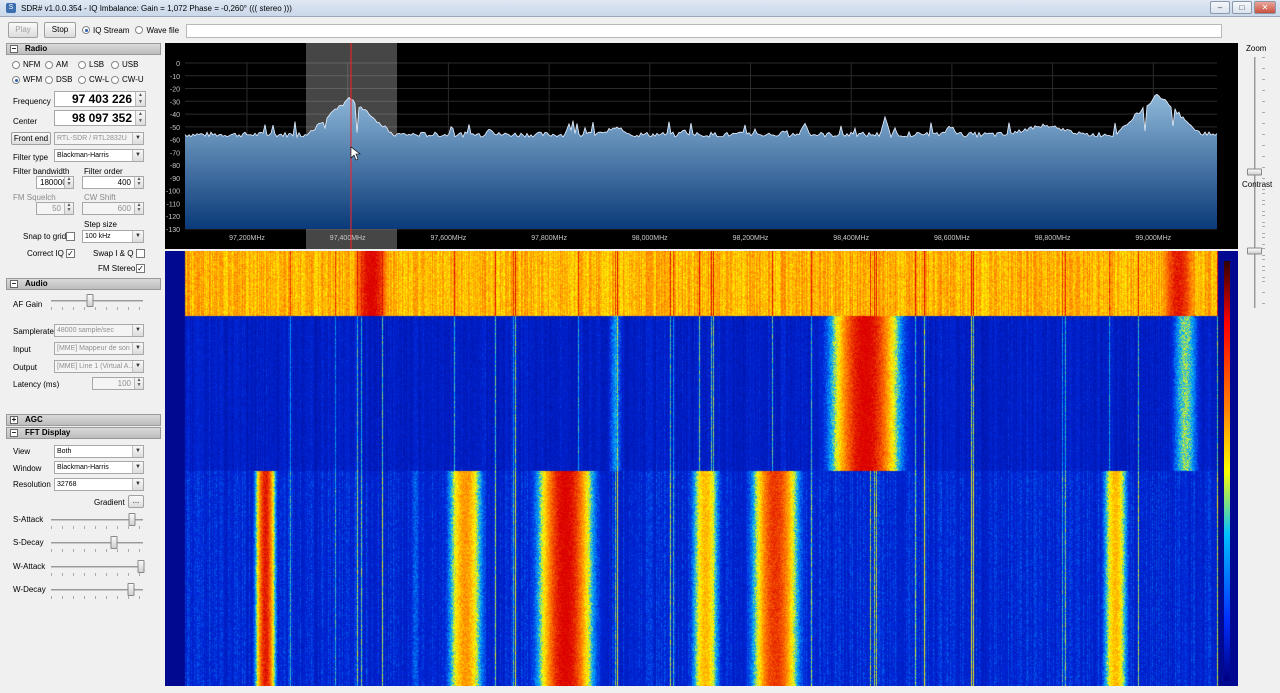  What do you see at coordinates (113, 182) in the screenshot?
I see `filter-order-field: 400 ▲ ▼` at bounding box center [113, 182].